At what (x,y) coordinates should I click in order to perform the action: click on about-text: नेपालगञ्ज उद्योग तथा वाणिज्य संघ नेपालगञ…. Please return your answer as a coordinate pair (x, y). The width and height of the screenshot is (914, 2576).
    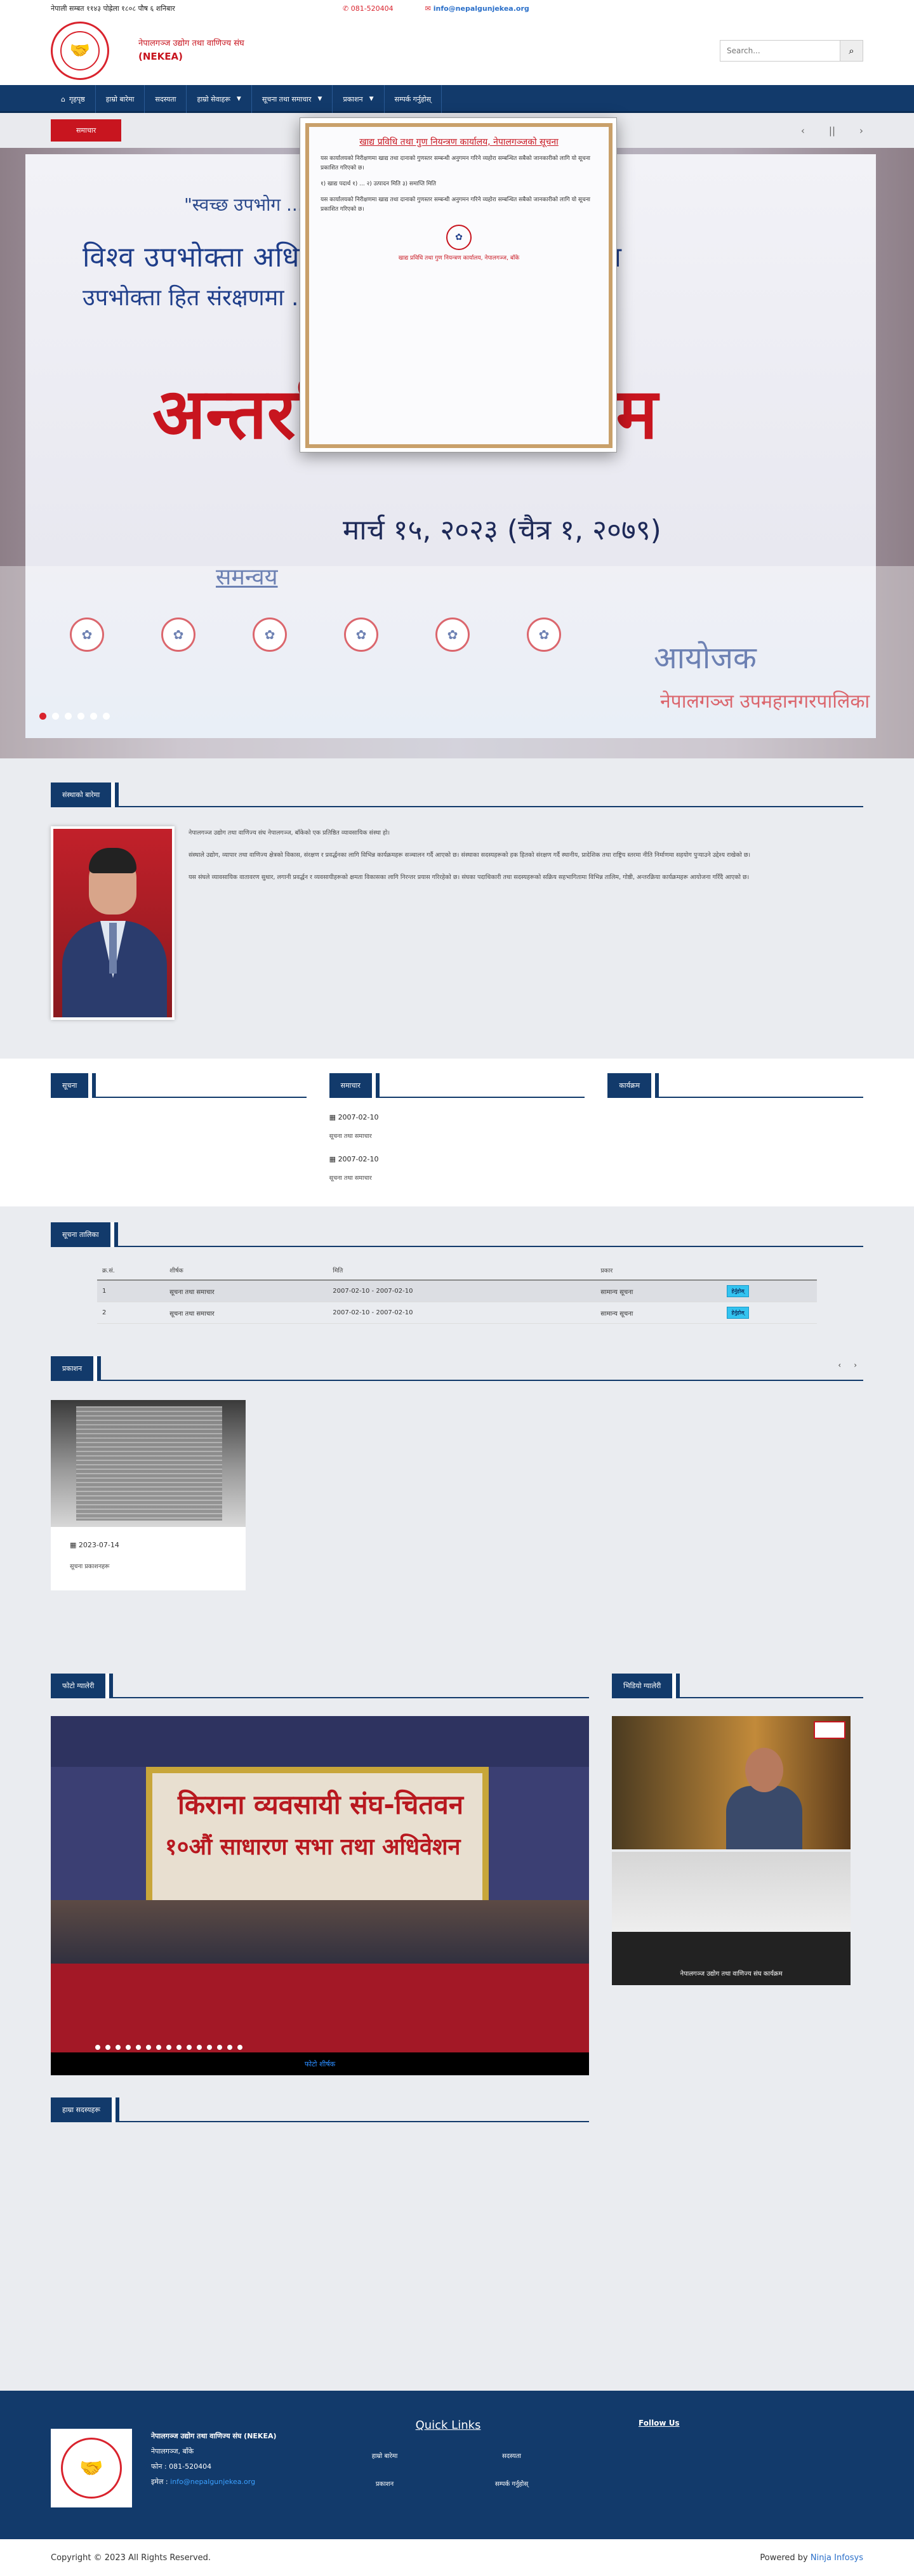
    Looking at the image, I should click on (470, 855).